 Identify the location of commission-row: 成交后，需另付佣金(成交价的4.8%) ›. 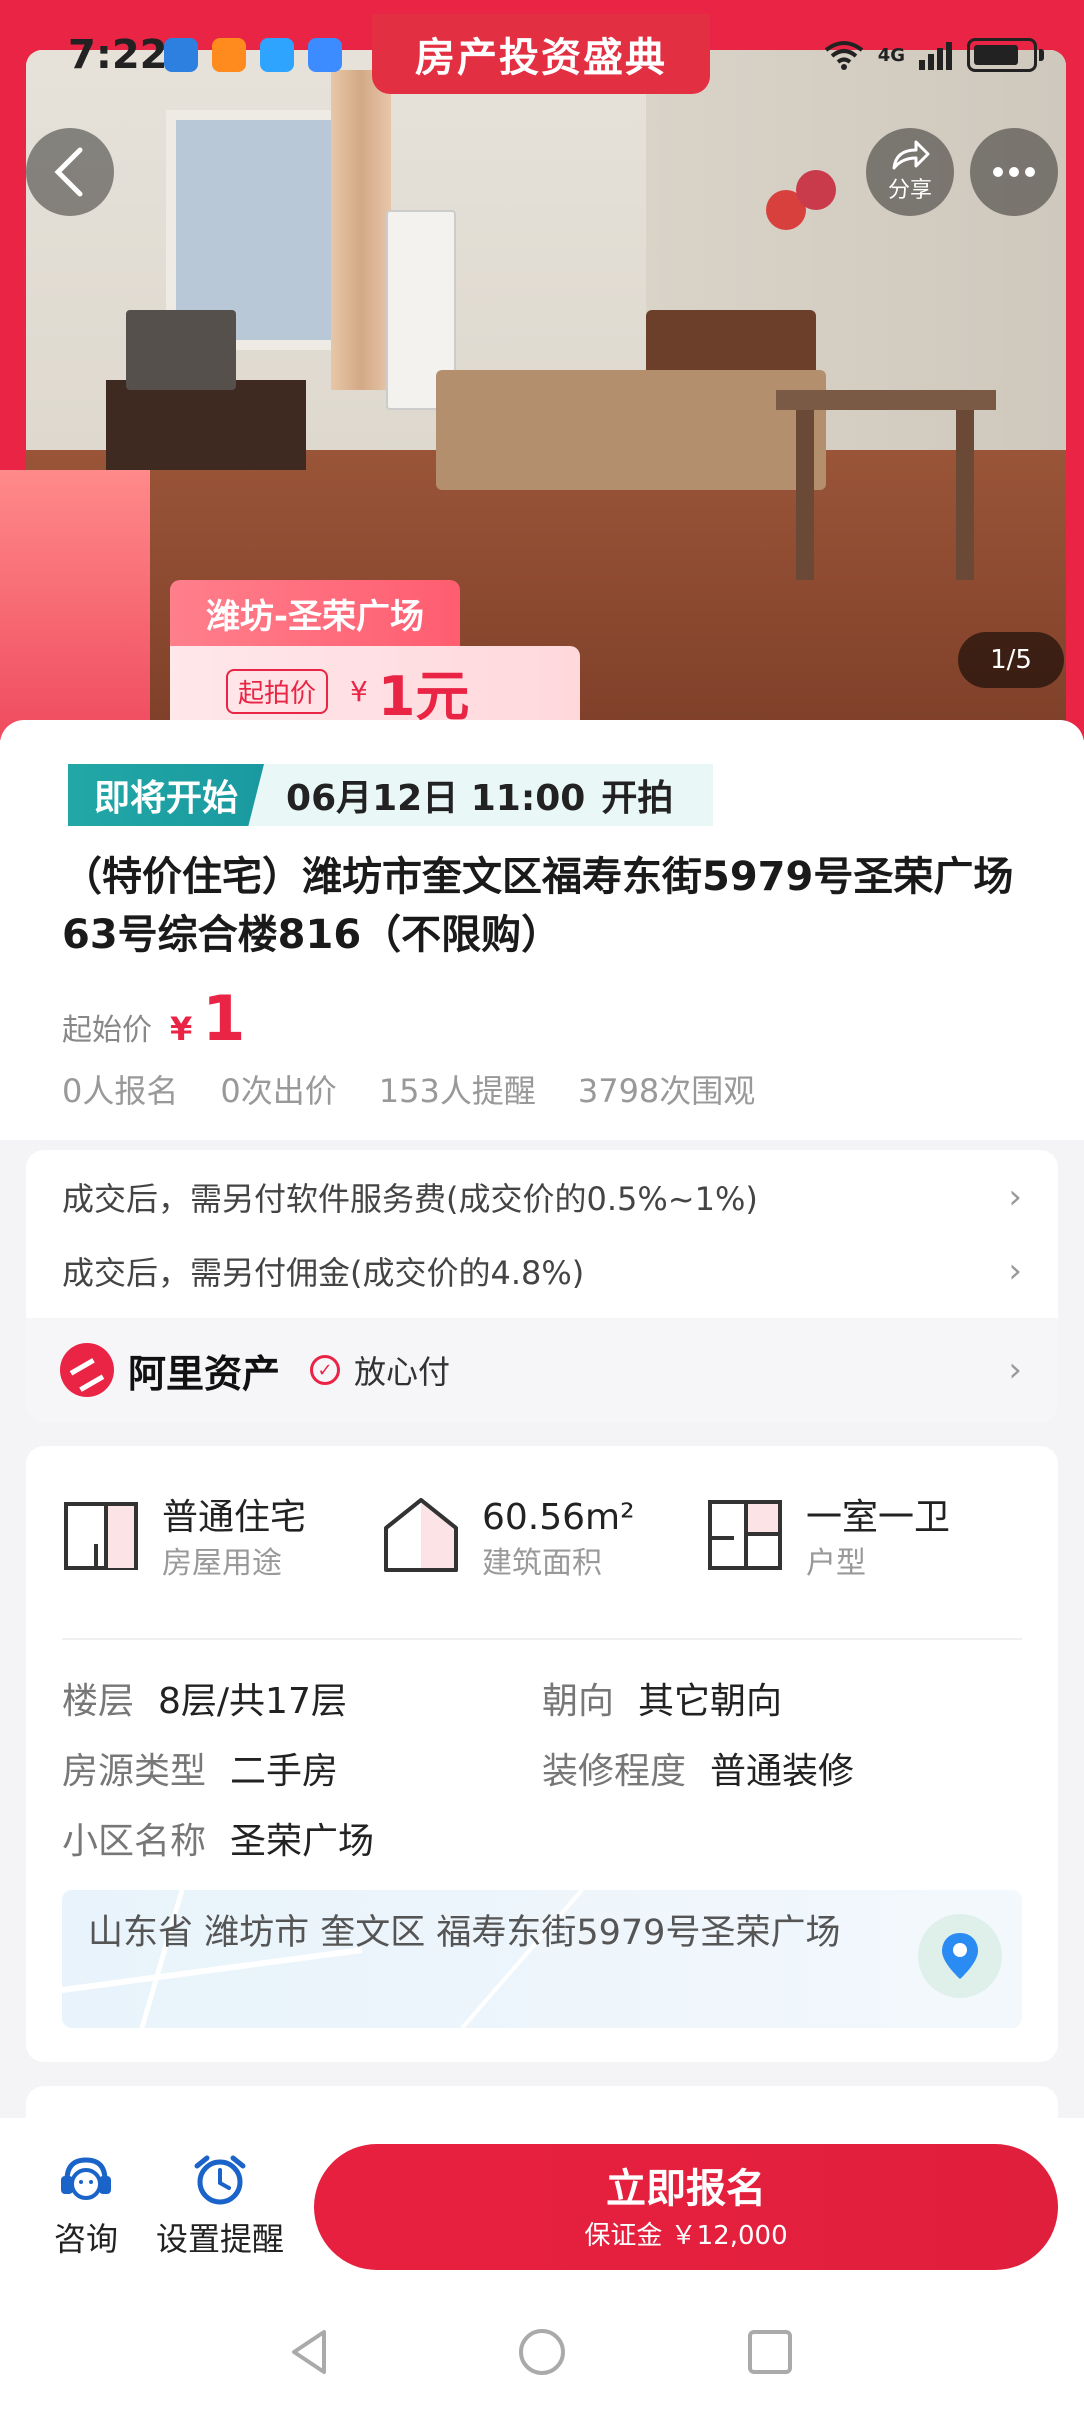
(542, 1271).